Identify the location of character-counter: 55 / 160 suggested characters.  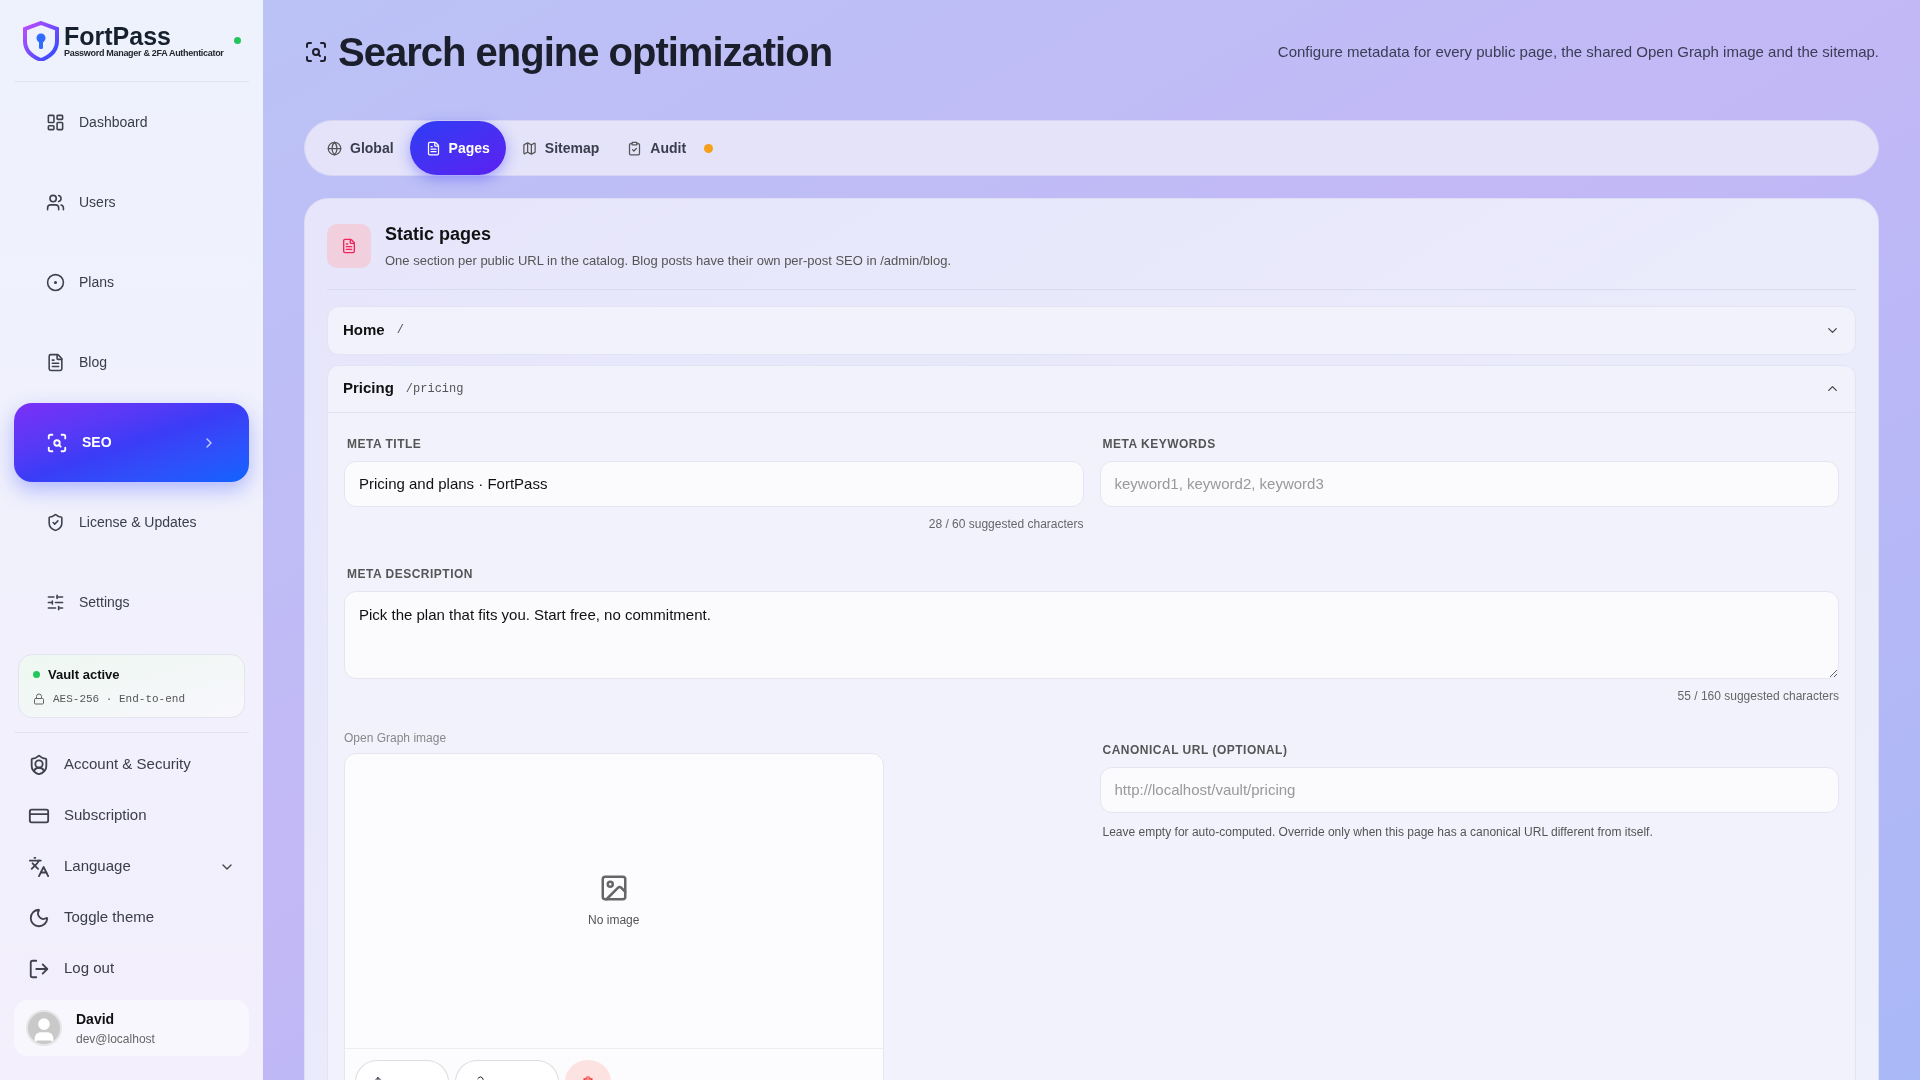
(1758, 696).